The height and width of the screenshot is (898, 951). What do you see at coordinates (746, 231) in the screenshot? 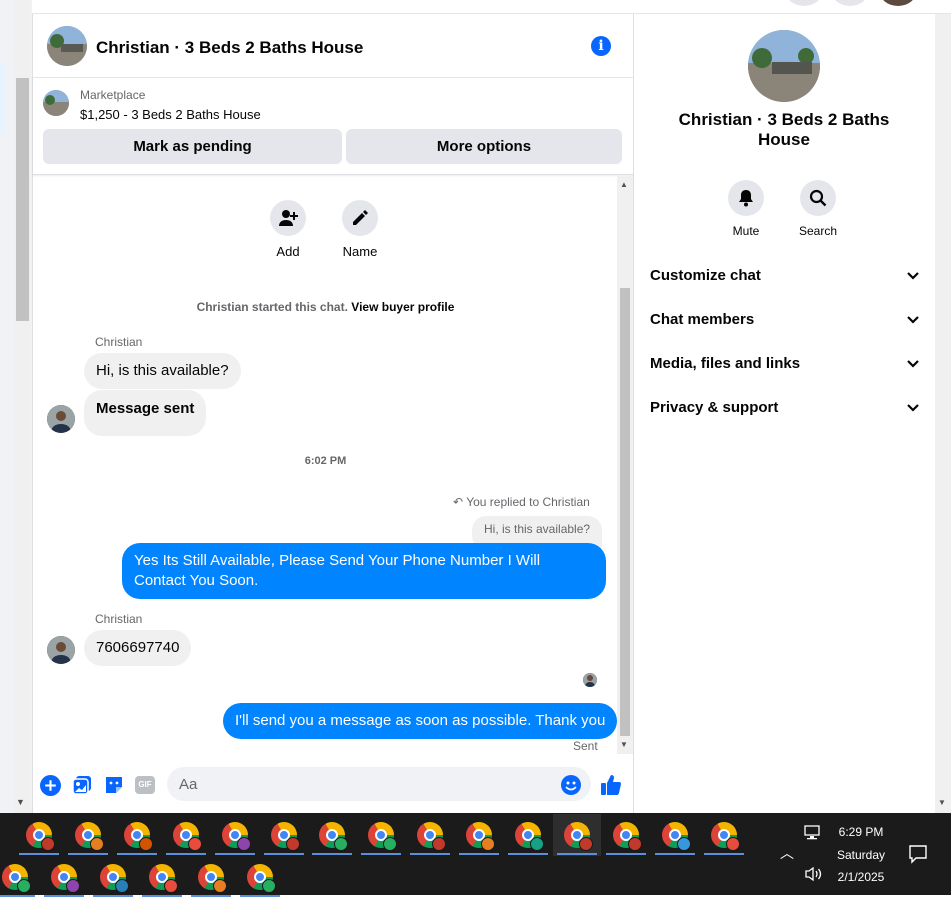
I see `mute-label: Mute` at bounding box center [746, 231].